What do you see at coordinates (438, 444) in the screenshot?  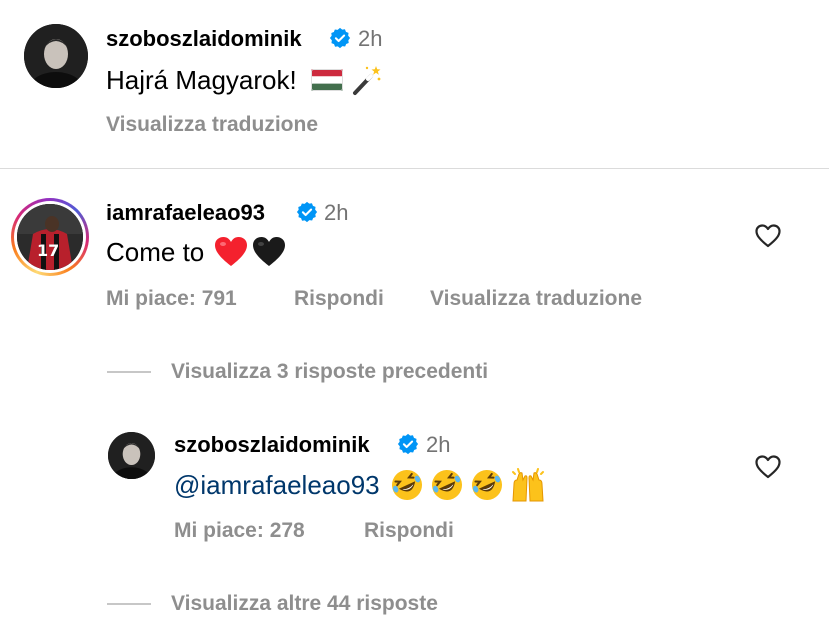 I see `reply-timestamp: 2h` at bounding box center [438, 444].